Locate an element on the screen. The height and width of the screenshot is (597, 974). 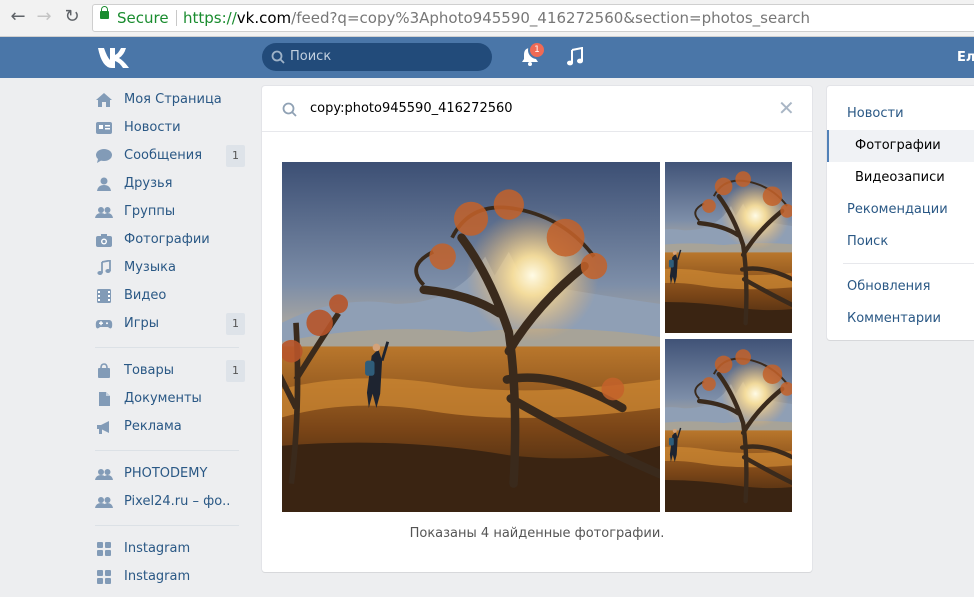
sidebar-item-community-pixel24: Pixel24.ru – фо.. is located at coordinates (170, 502).